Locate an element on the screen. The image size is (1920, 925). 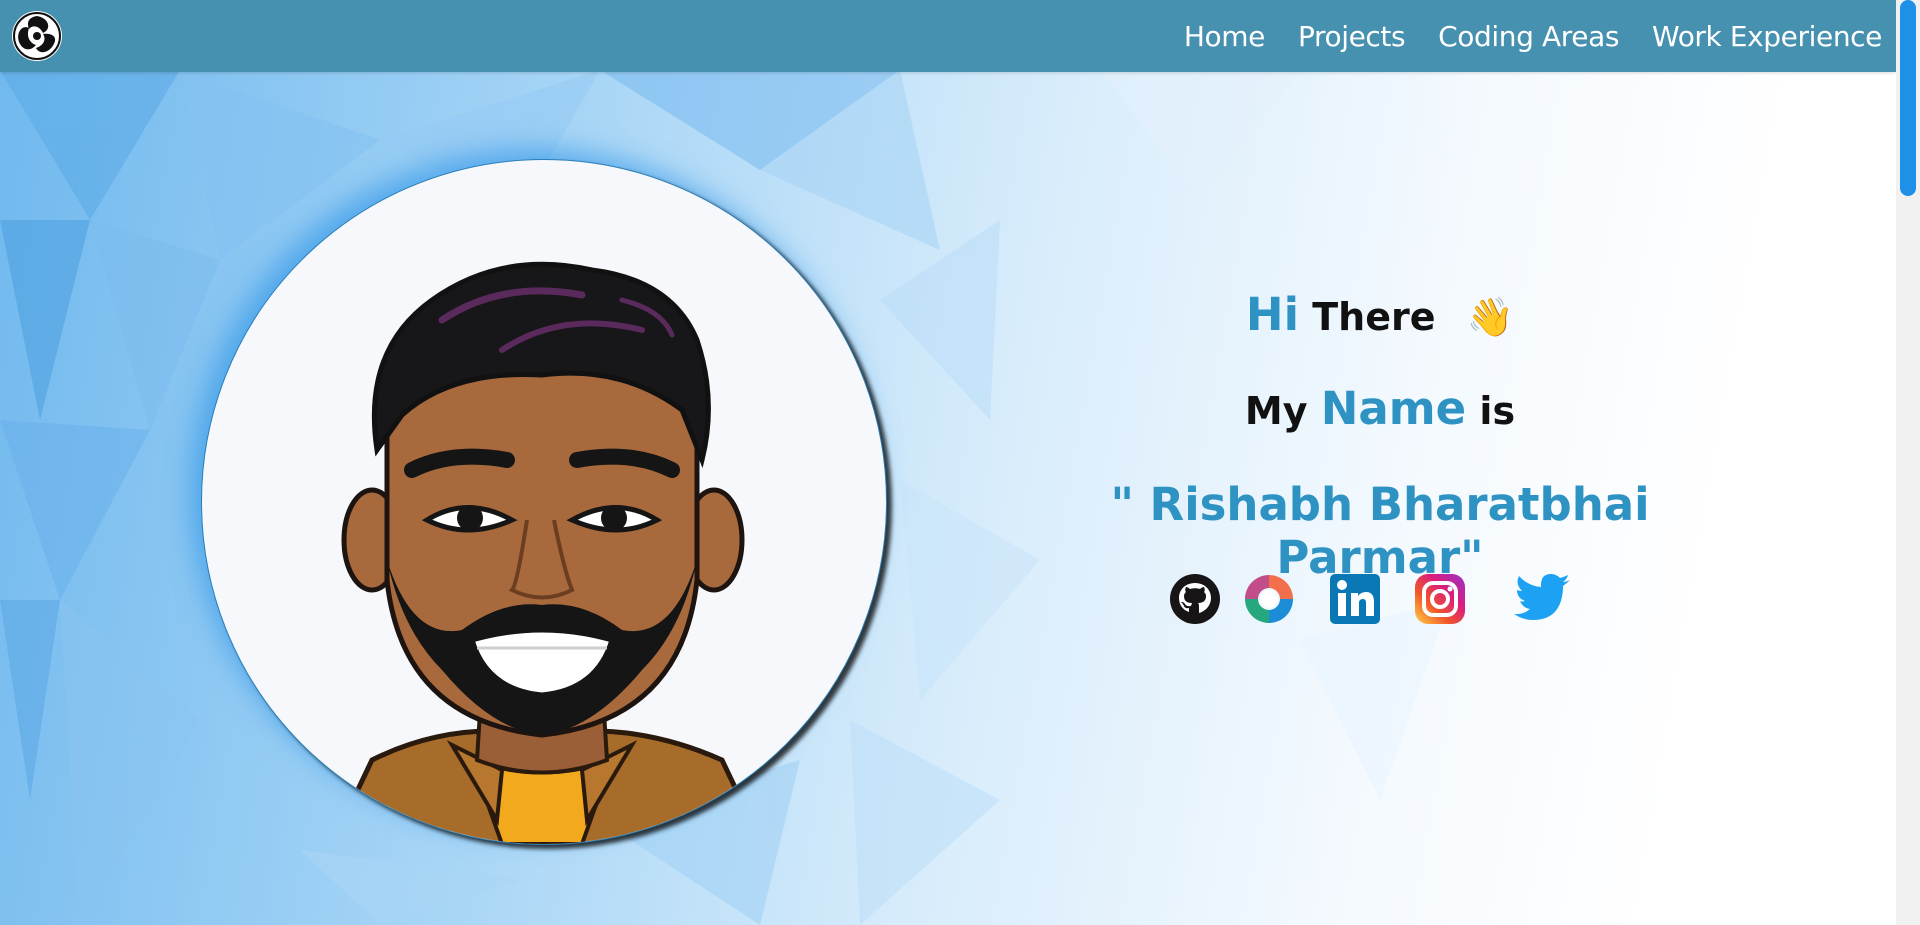
name-intro-line: My Name is is located at coordinates (1380, 408).